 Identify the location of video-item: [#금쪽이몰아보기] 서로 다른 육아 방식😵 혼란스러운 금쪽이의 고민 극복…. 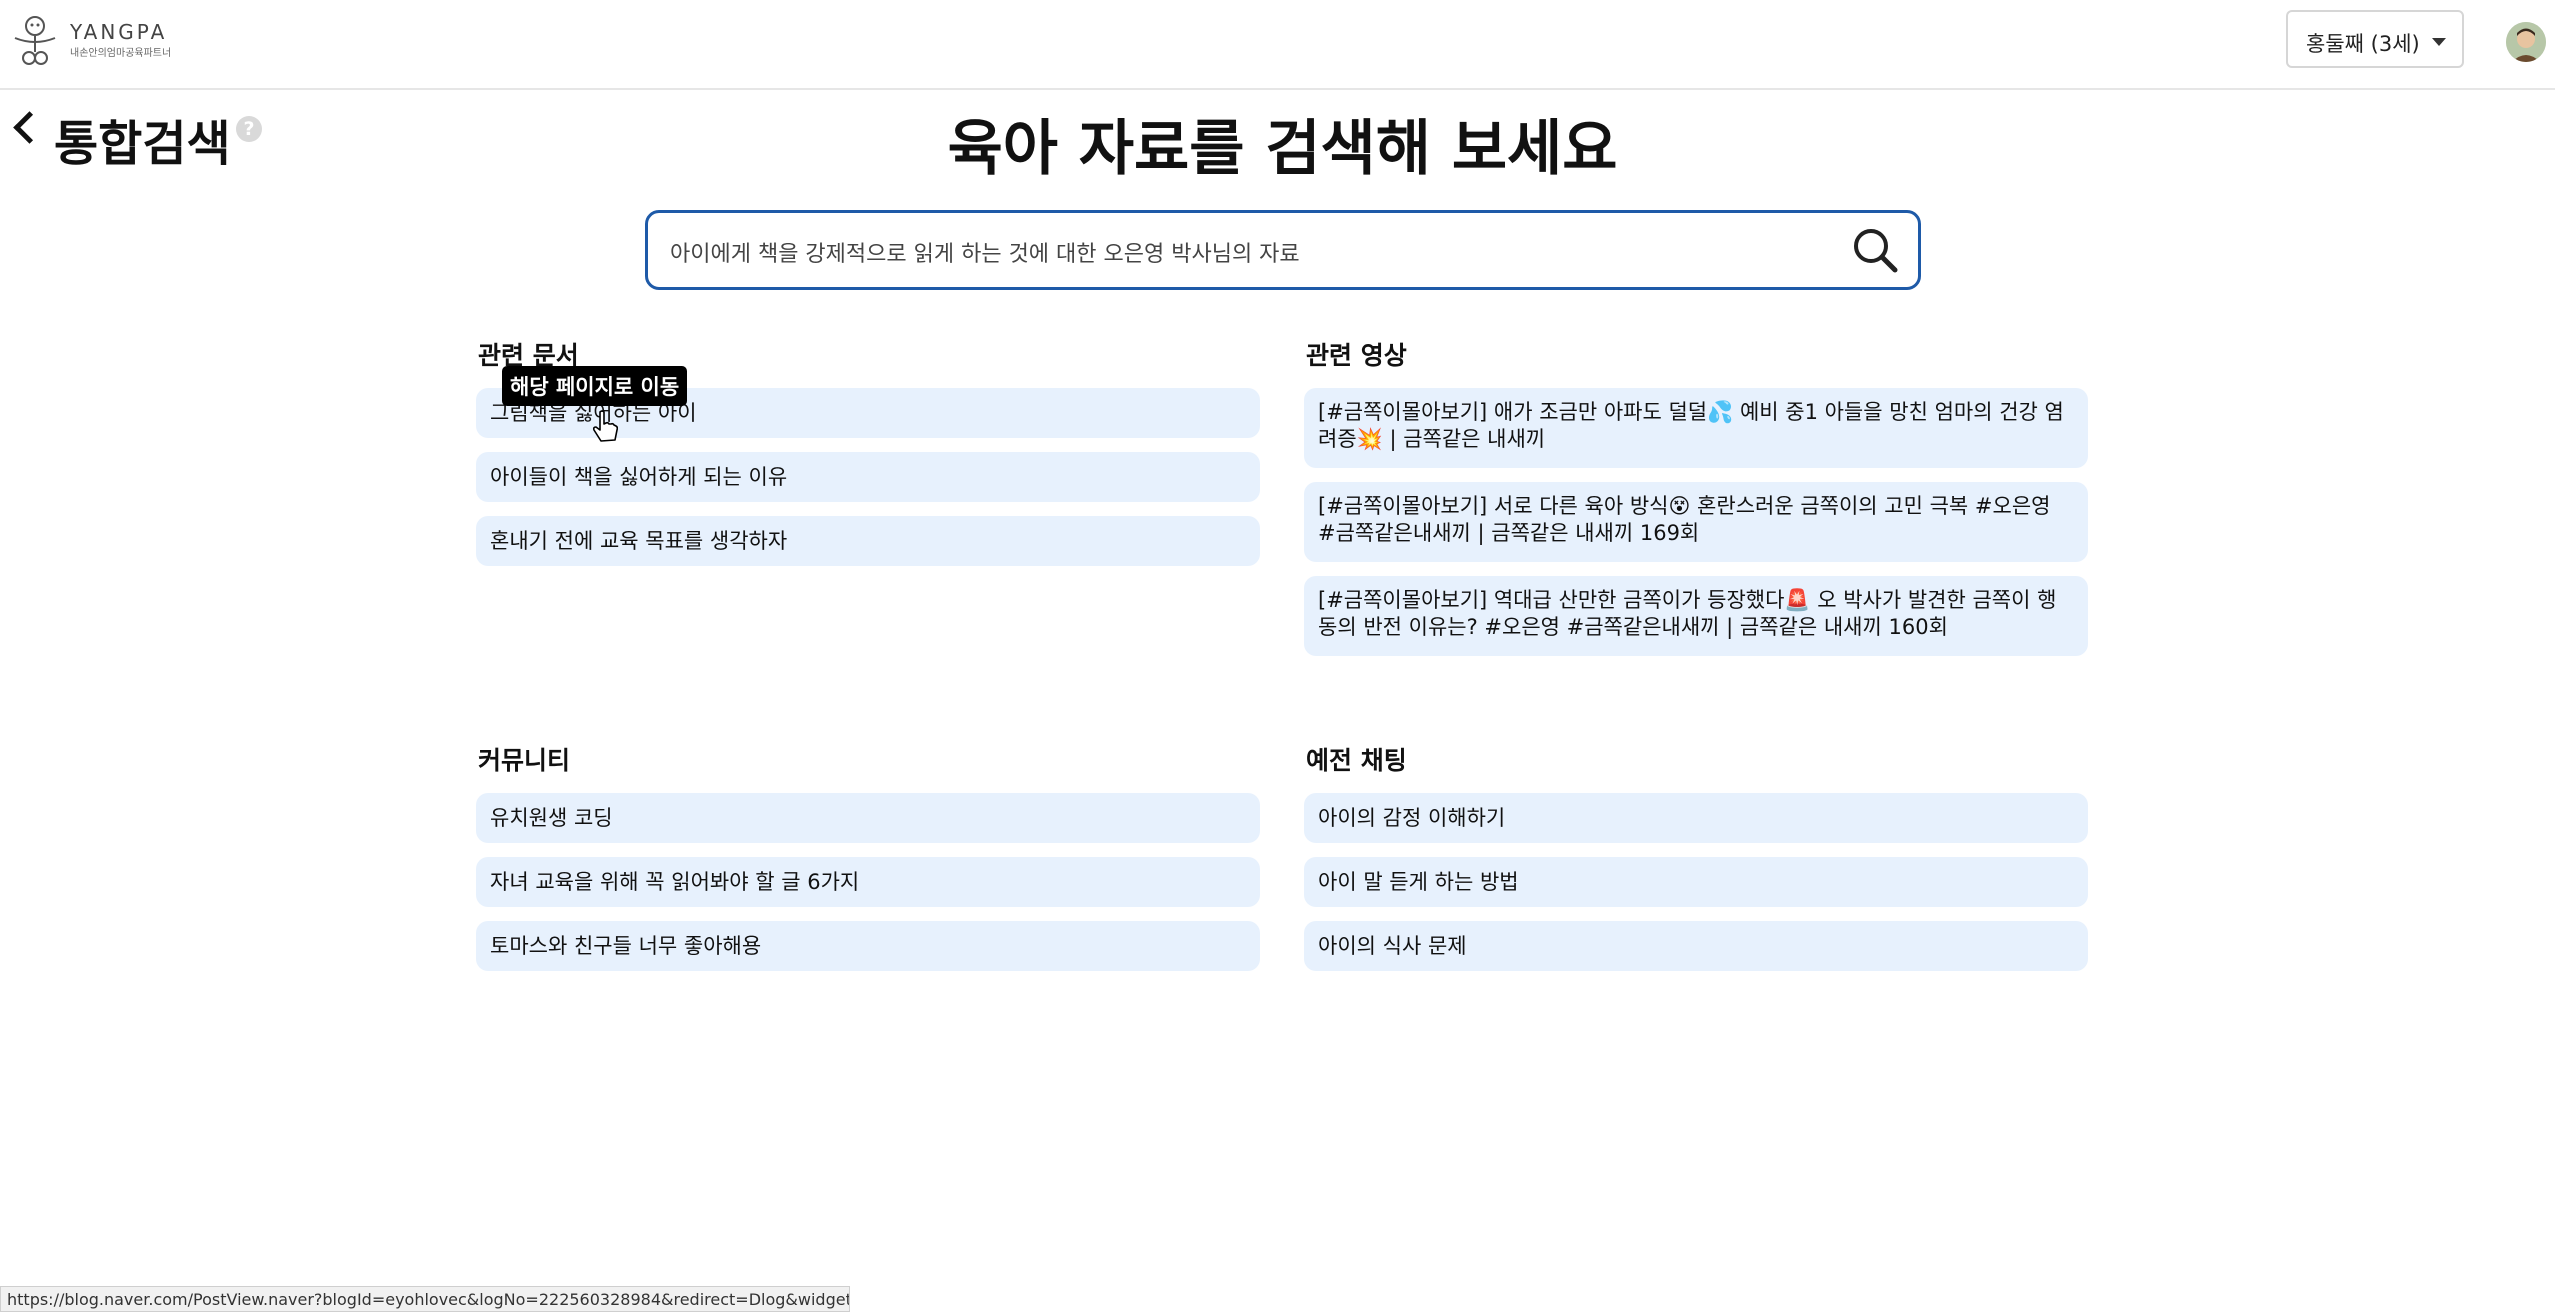
(1696, 522).